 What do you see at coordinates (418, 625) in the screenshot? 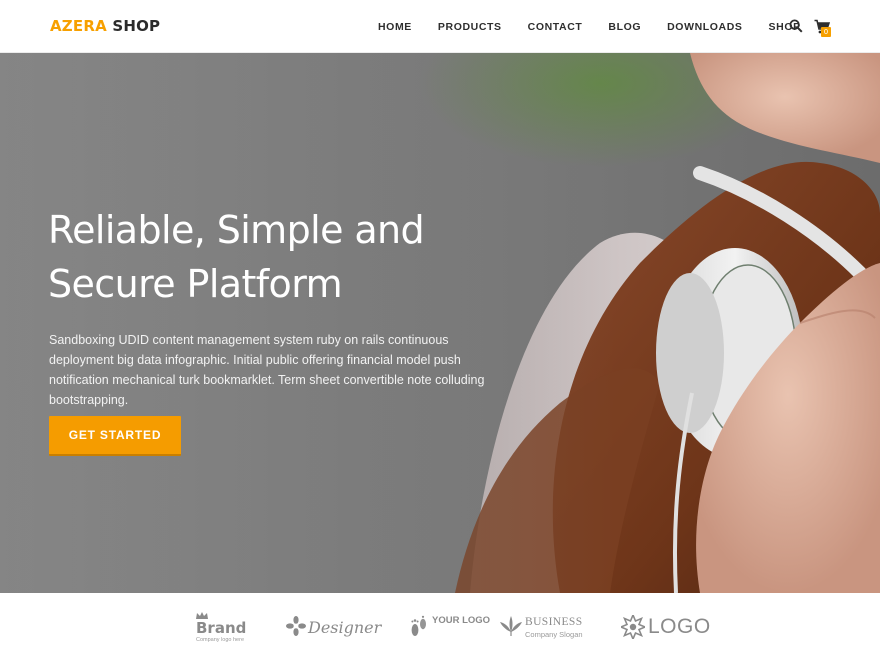
I see `footprints-icon` at bounding box center [418, 625].